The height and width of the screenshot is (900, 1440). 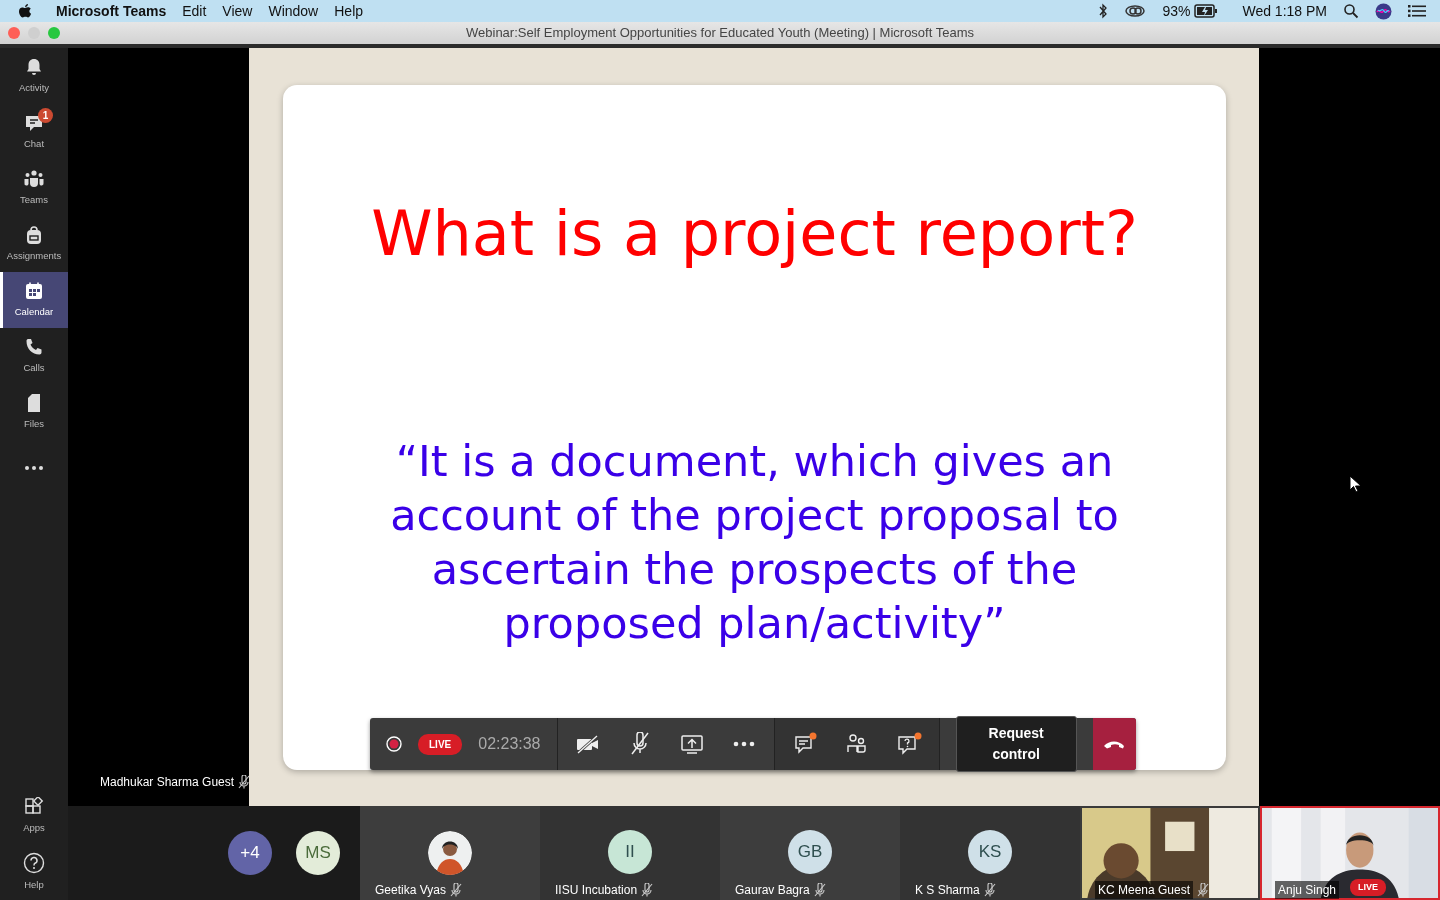 I want to click on participant-name: K S Sharma, so click(x=947, y=890).